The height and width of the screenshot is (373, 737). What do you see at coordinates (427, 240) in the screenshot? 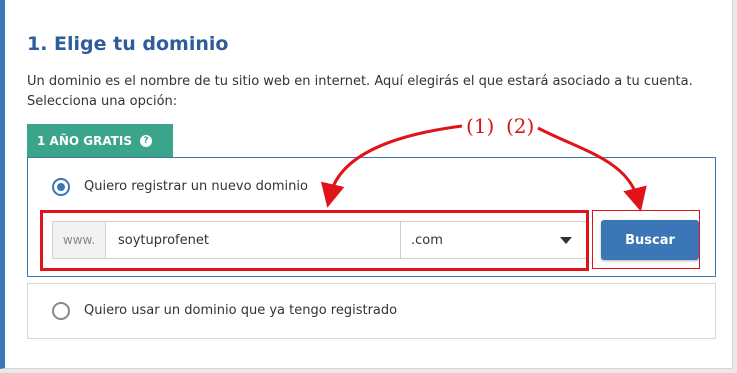
I see `tld-selected-value: .com` at bounding box center [427, 240].